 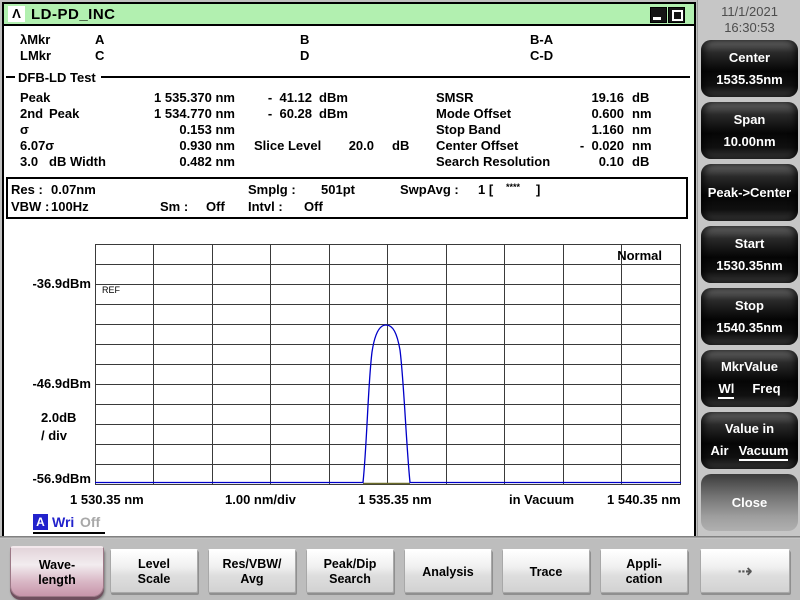 I want to click on marker-a: A, so click(x=100, y=39).